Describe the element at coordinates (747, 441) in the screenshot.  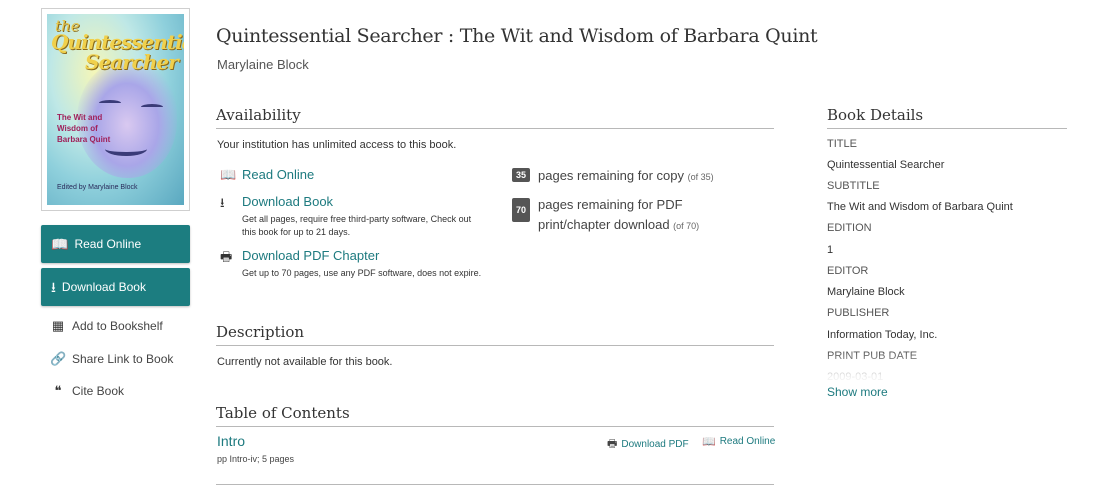
I see `toc-read-online-label: Read Online` at that location.